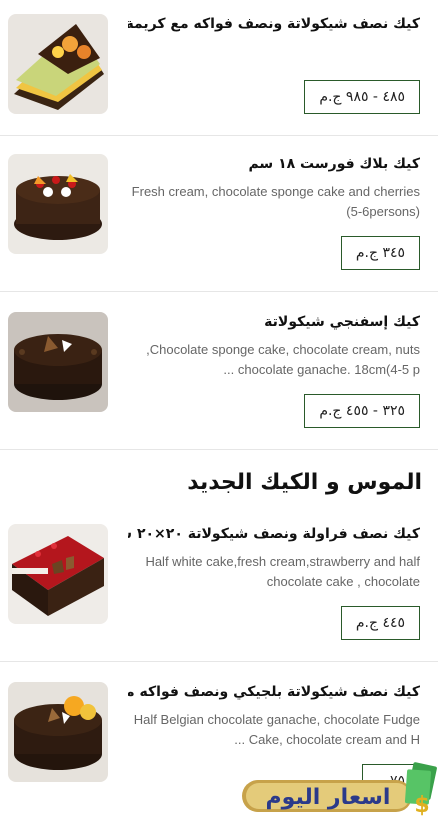 The height and width of the screenshot is (819, 438). Describe the element at coordinates (362, 411) in the screenshot. I see `price-box: ٣٢٥ - ٤٥٥ ج.م` at that location.